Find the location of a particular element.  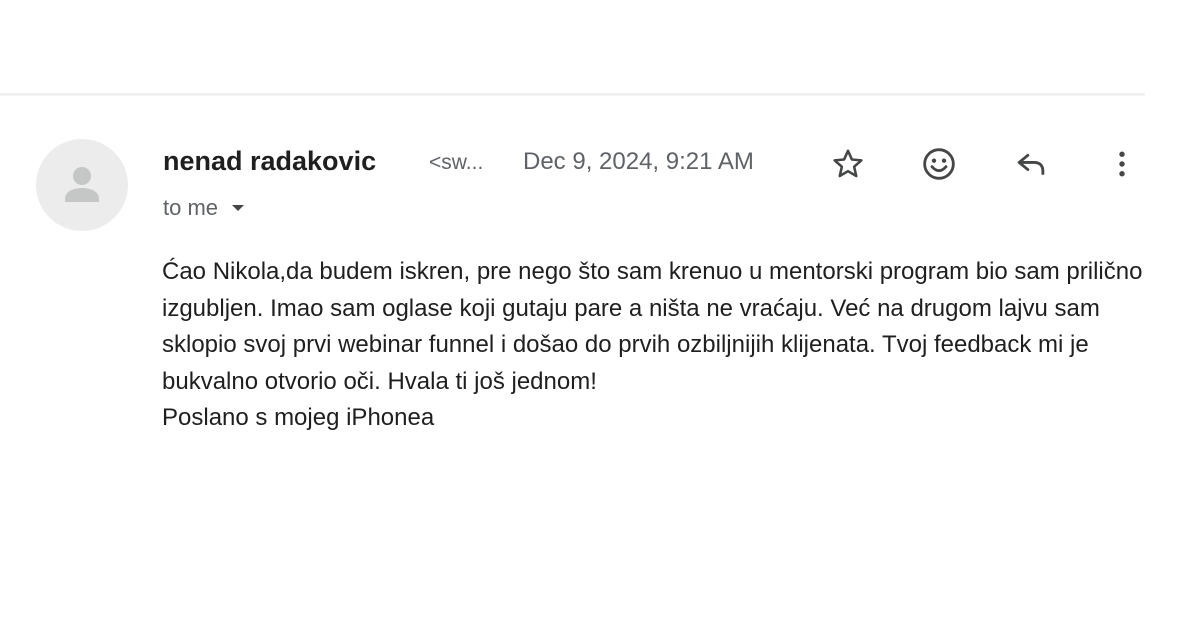

star-icon is located at coordinates (848, 163).